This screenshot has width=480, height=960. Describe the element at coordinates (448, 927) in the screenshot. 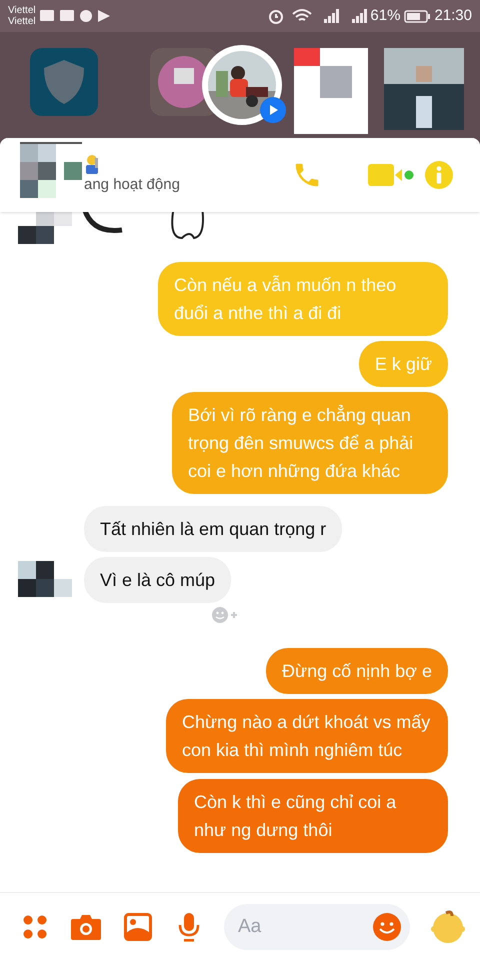

I see `baby-emoji-icon` at that location.